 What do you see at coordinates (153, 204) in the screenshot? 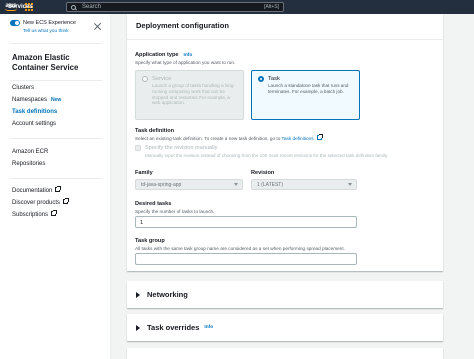
I see `desired-tasks-label: Desired tasks` at bounding box center [153, 204].